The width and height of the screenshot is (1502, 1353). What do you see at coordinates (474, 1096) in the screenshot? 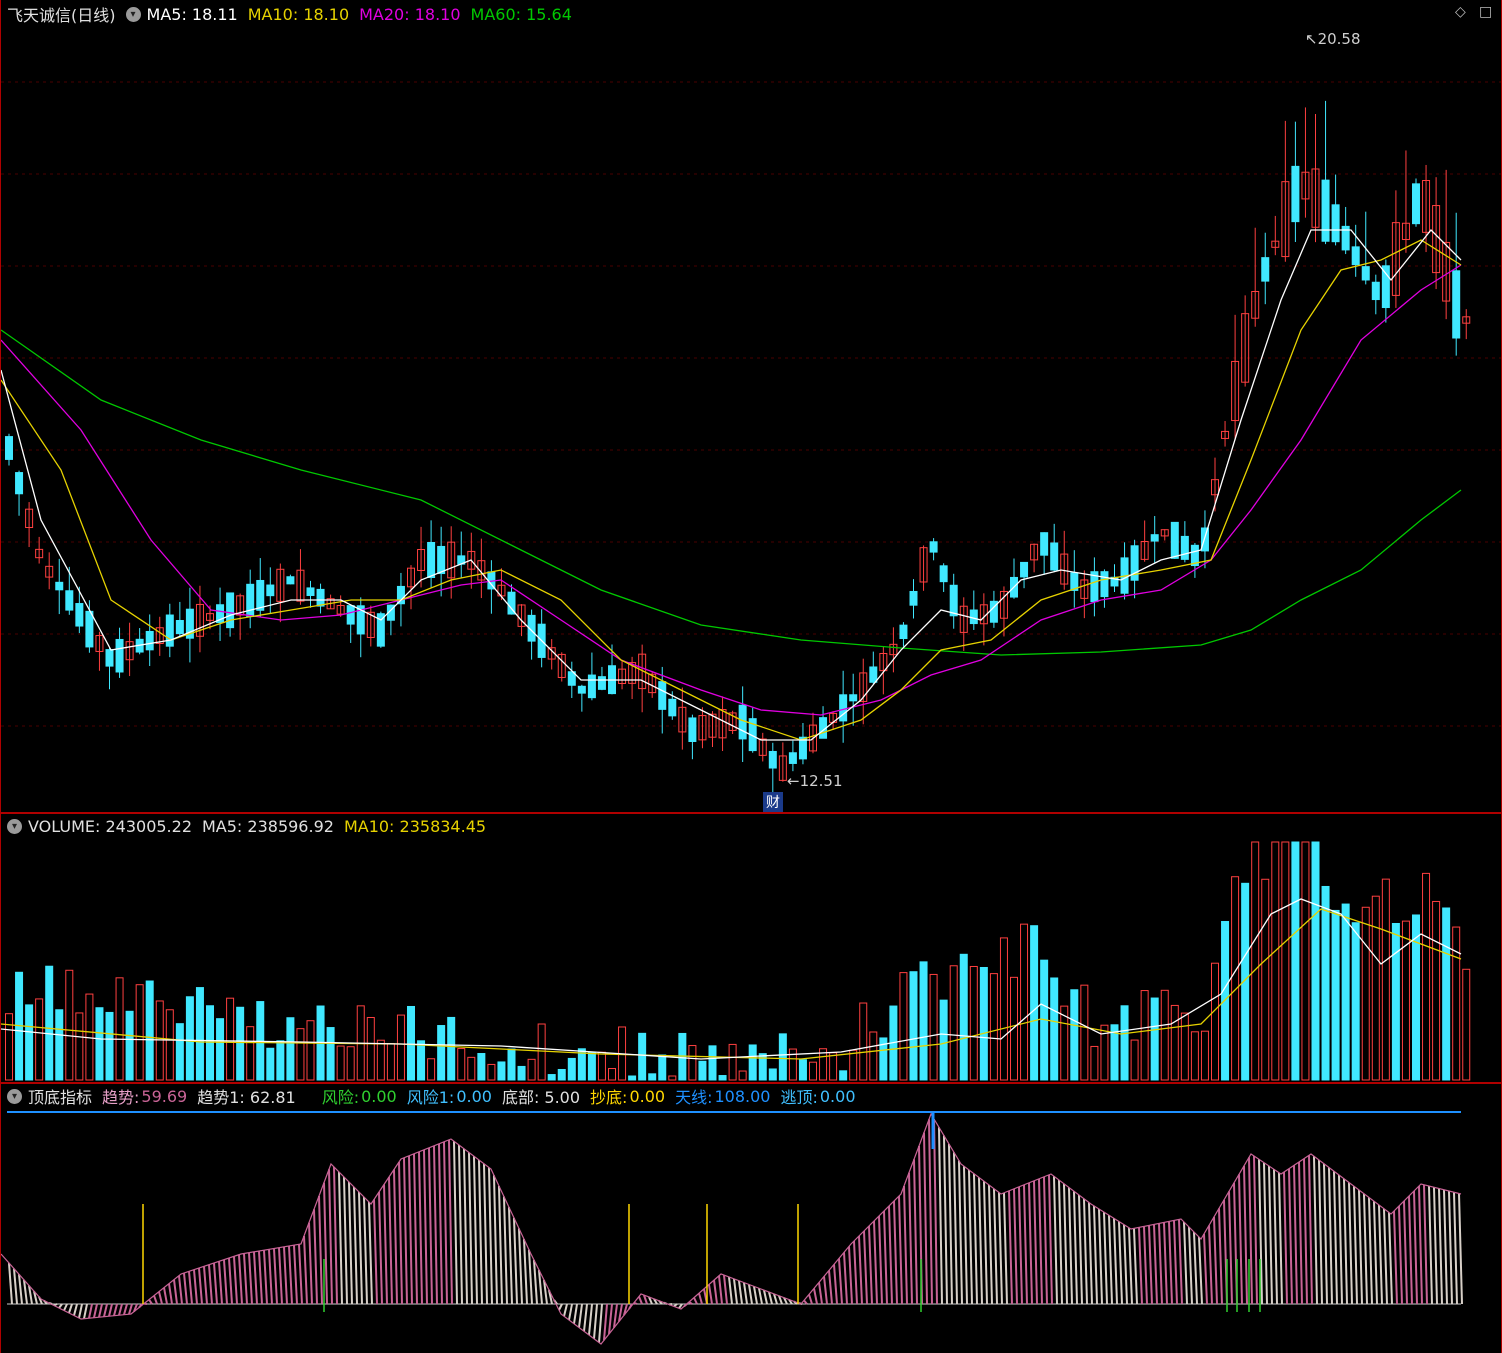
I see `risk1-value: 0.00` at bounding box center [474, 1096].